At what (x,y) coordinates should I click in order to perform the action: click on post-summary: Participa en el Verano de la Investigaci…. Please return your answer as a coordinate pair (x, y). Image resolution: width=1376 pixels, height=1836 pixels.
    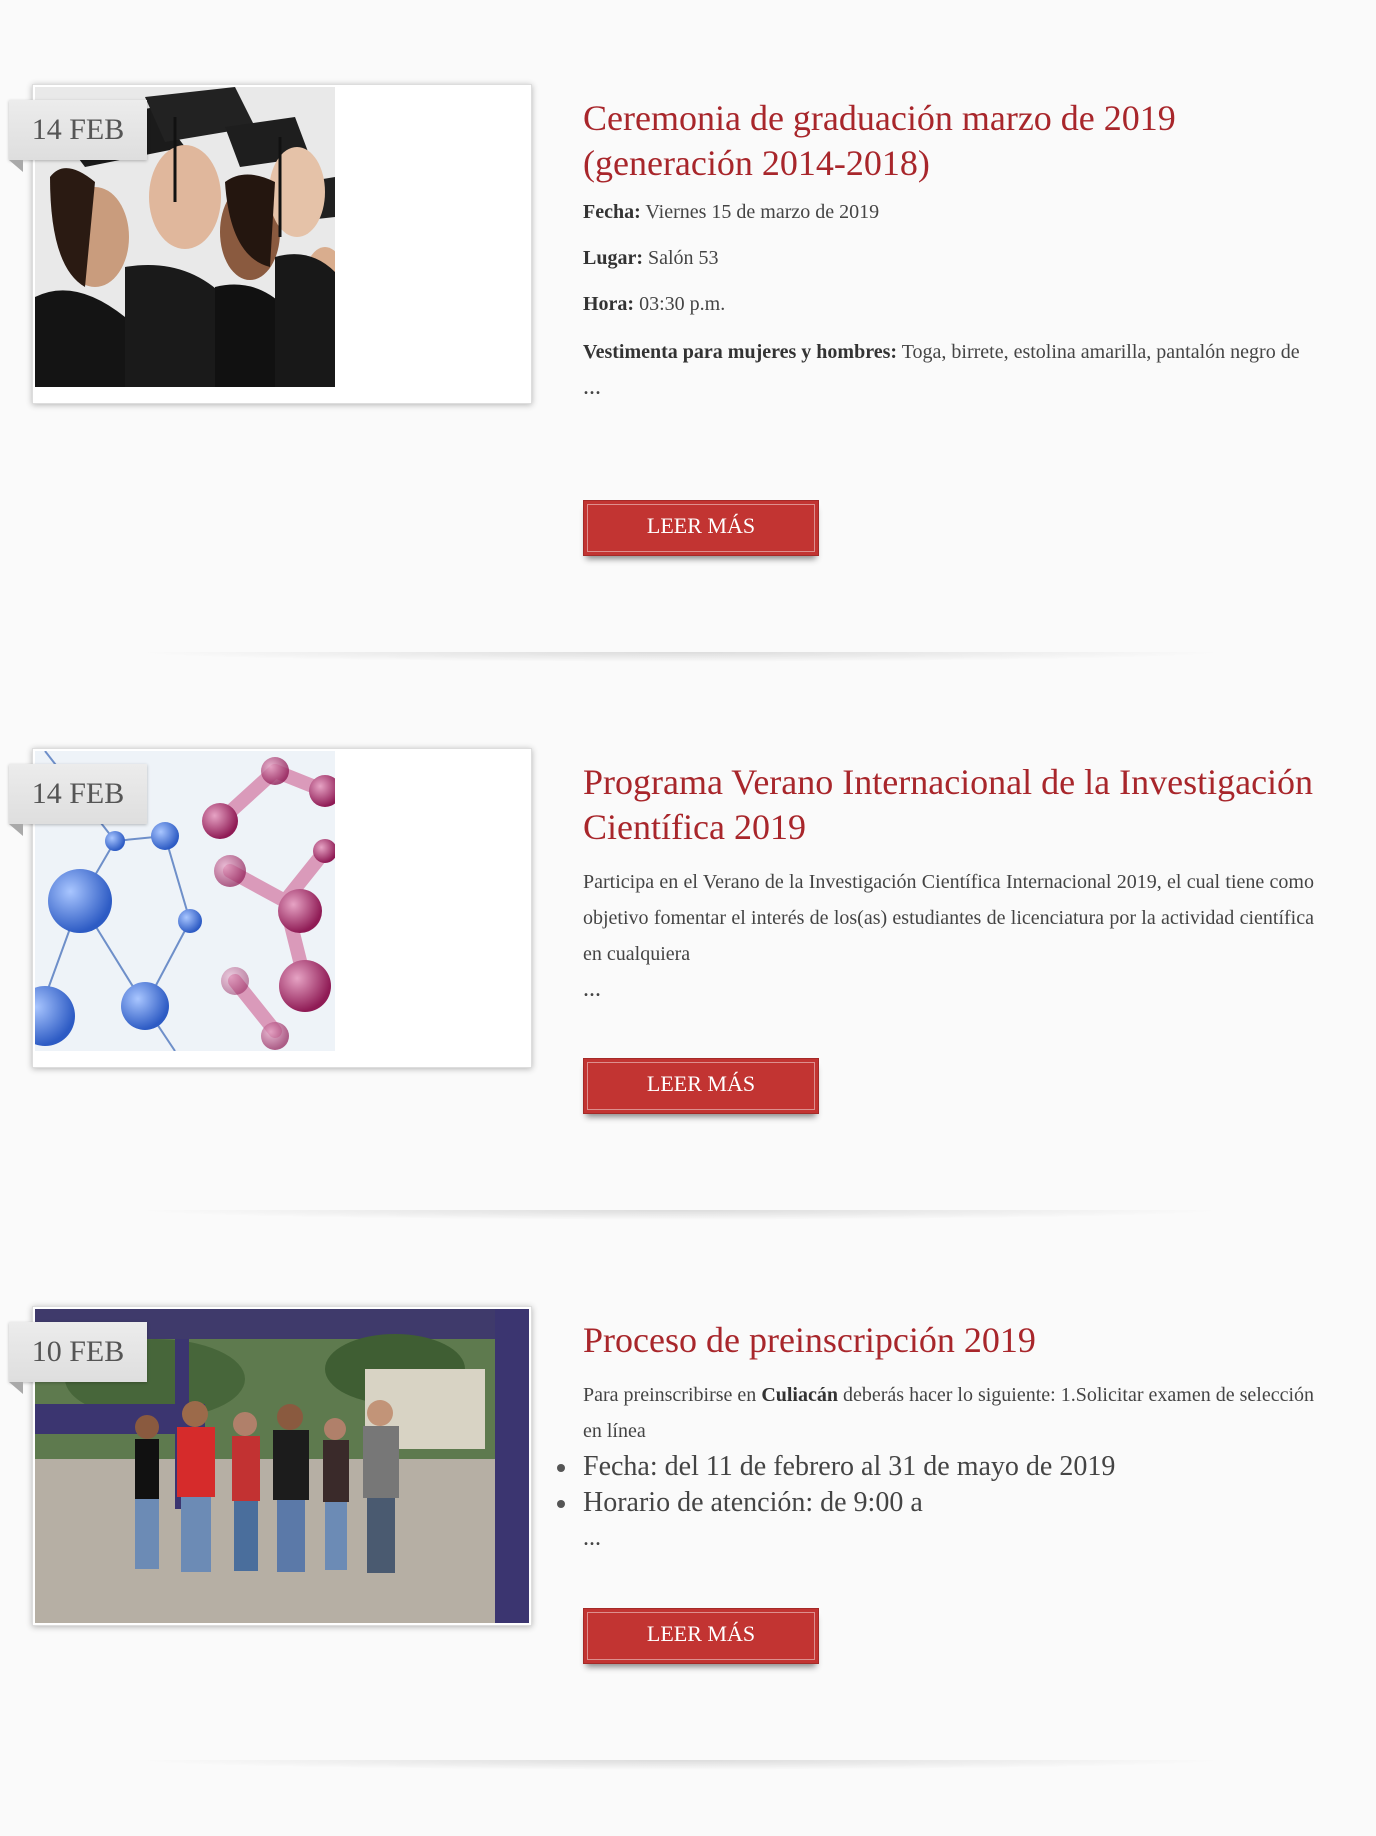
    Looking at the image, I should click on (948, 918).